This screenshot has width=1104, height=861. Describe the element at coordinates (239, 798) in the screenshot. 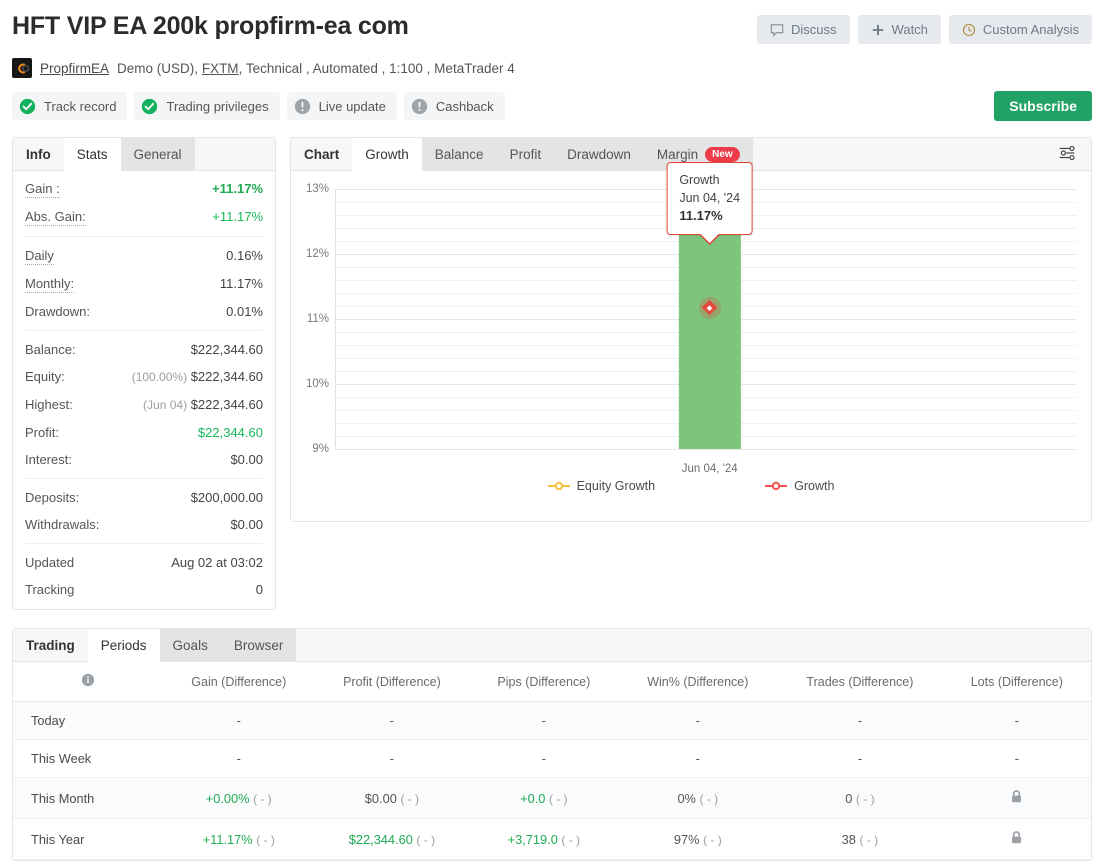

I see `cell-gain: +0.00% ( - )` at that location.